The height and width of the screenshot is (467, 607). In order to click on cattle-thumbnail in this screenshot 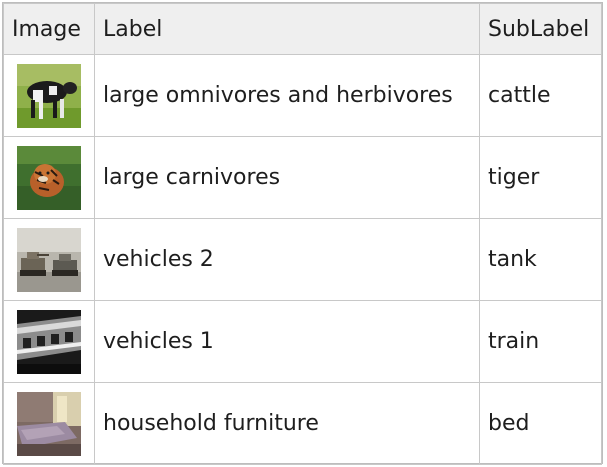, I will do `click(49, 95)`.